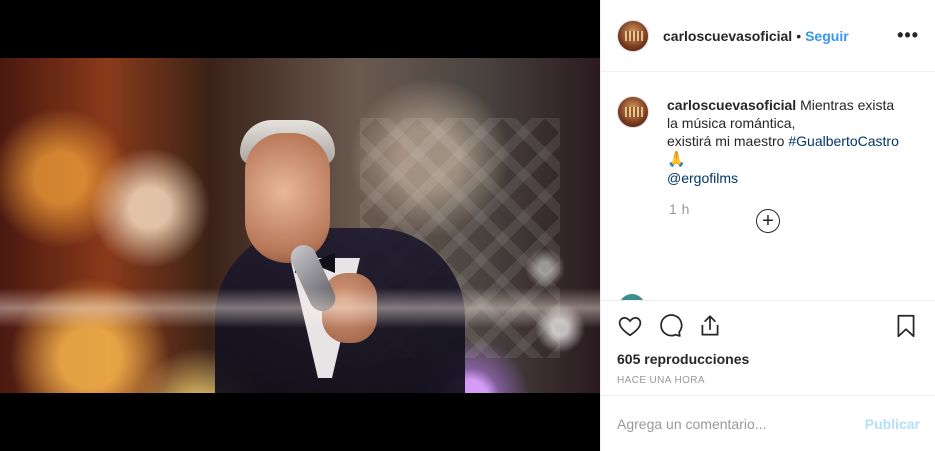 This screenshot has width=935, height=451. What do you see at coordinates (670, 326) in the screenshot?
I see `comment-icon` at bounding box center [670, 326].